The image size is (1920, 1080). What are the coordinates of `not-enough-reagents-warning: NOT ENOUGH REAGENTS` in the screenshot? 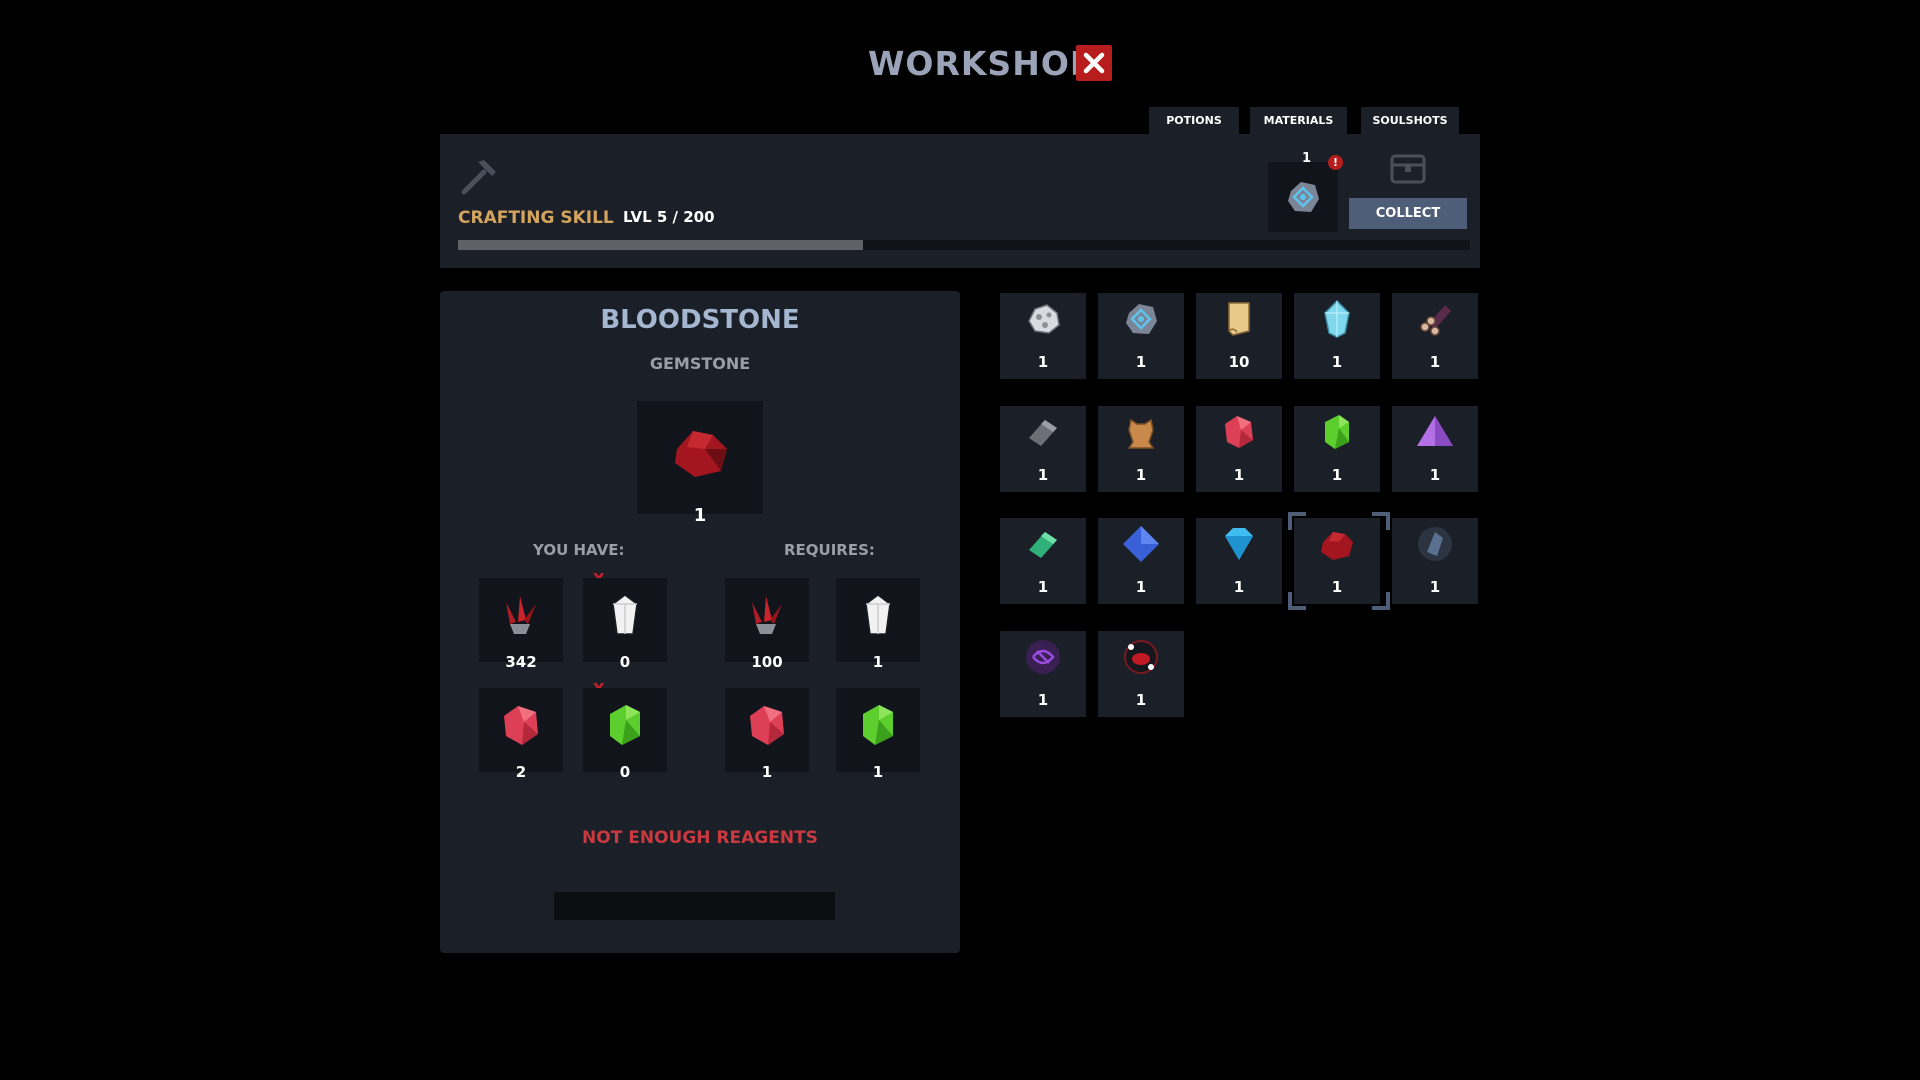 It's located at (700, 838).